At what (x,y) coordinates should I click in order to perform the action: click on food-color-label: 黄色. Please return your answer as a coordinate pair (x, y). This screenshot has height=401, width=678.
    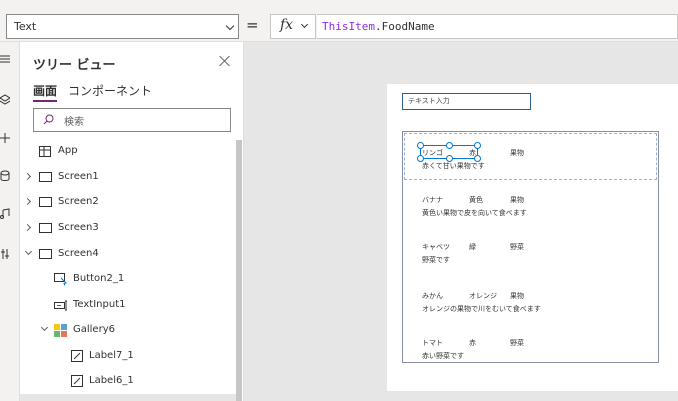
    Looking at the image, I should click on (476, 200).